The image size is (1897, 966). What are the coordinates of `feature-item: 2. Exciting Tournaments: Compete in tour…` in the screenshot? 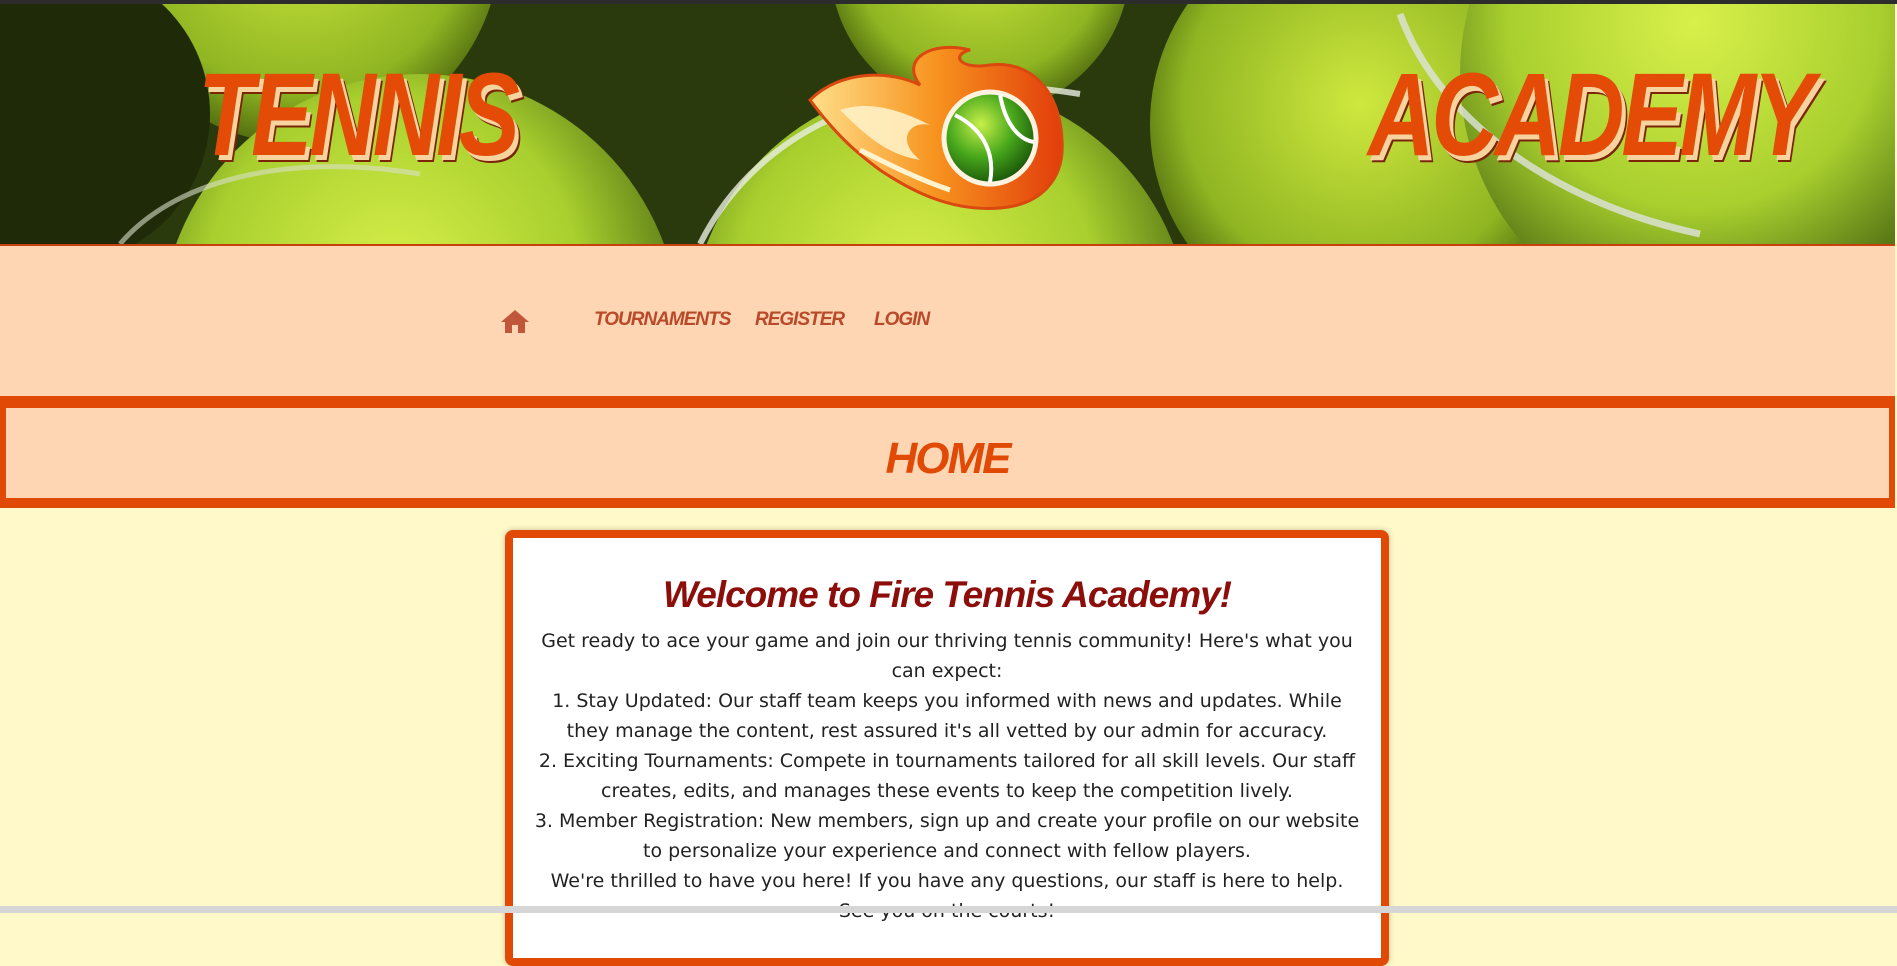 It's located at (947, 776).